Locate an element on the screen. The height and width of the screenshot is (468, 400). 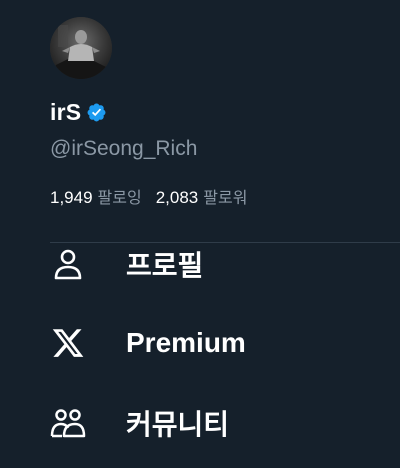
communities-icon is located at coordinates (68, 423).